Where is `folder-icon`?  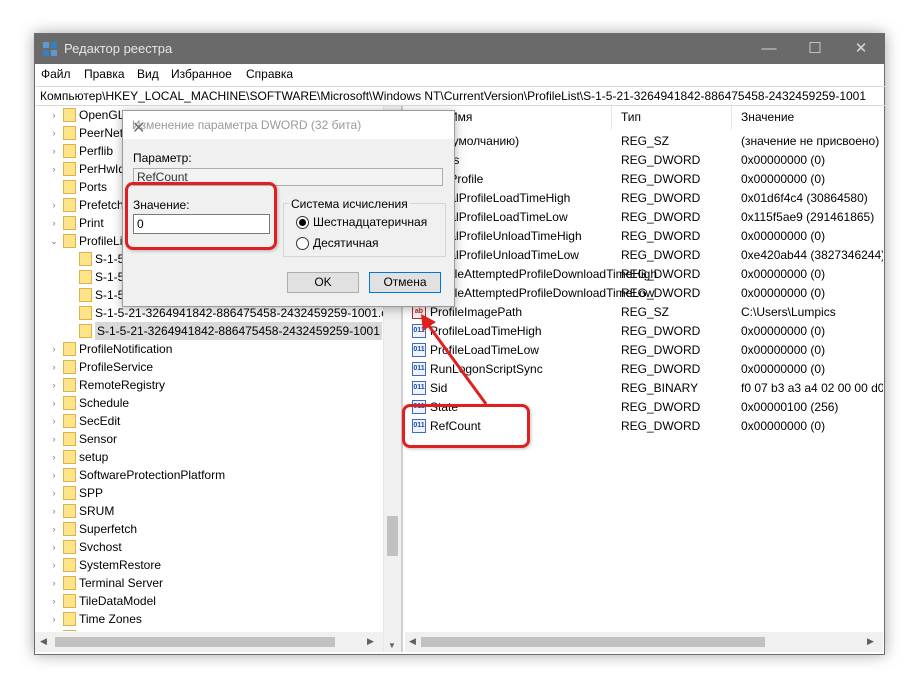 folder-icon is located at coordinates (85, 313).